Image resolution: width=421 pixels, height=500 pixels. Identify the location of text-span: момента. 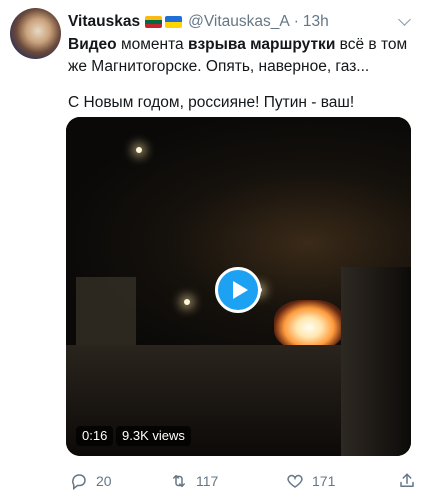
(152, 44).